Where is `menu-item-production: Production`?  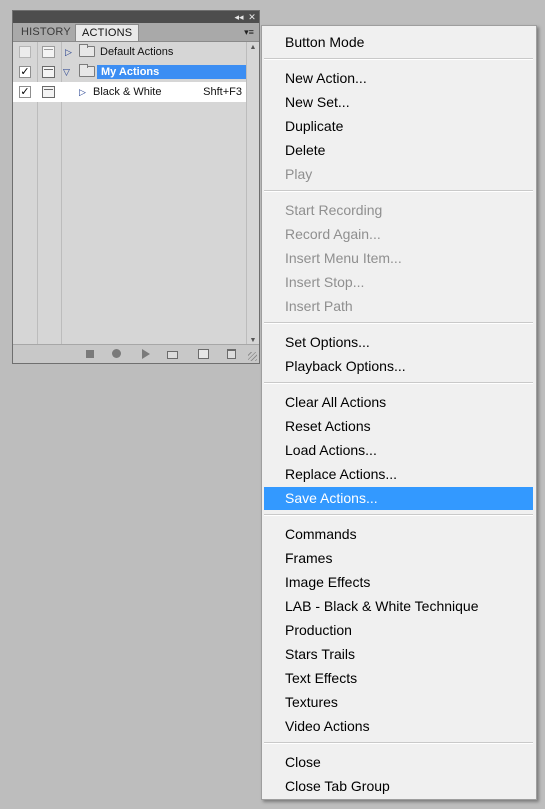
menu-item-production: Production is located at coordinates (398, 630).